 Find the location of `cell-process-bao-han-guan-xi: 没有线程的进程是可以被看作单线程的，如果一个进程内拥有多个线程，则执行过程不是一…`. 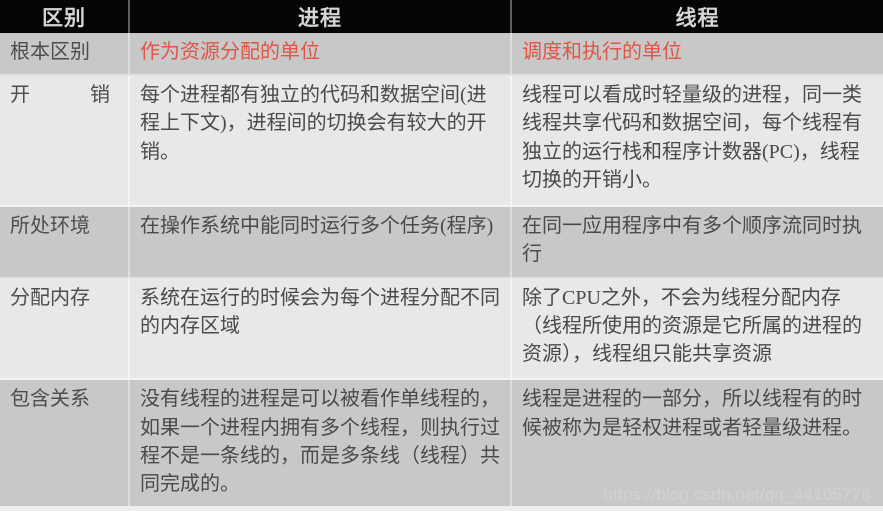

cell-process-bao-han-guan-xi: 没有线程的进程是可以被看作单线程的，如果一个进程内拥有多个线程，则执行过程不是一… is located at coordinates (320, 445).